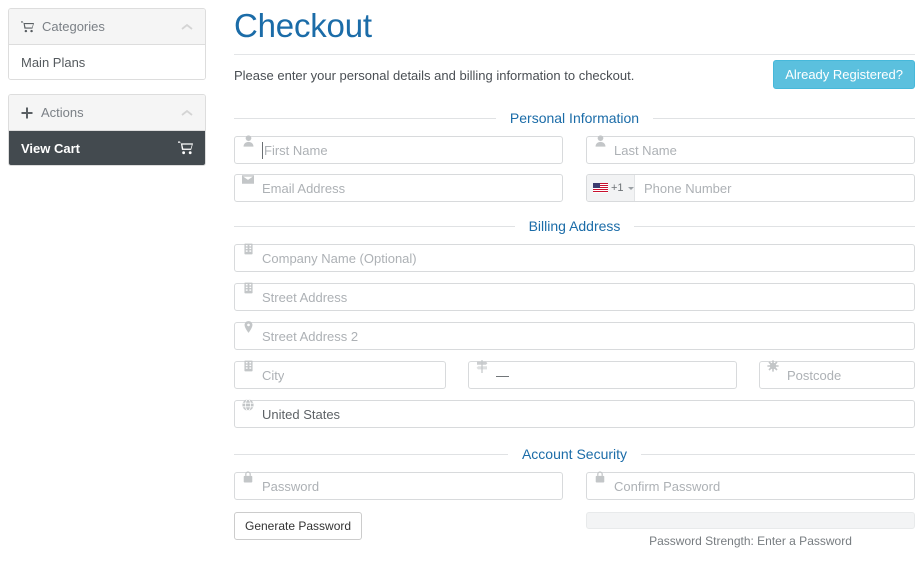 The height and width of the screenshot is (583, 923). I want to click on legend-text-account-security: Account Security, so click(574, 454).